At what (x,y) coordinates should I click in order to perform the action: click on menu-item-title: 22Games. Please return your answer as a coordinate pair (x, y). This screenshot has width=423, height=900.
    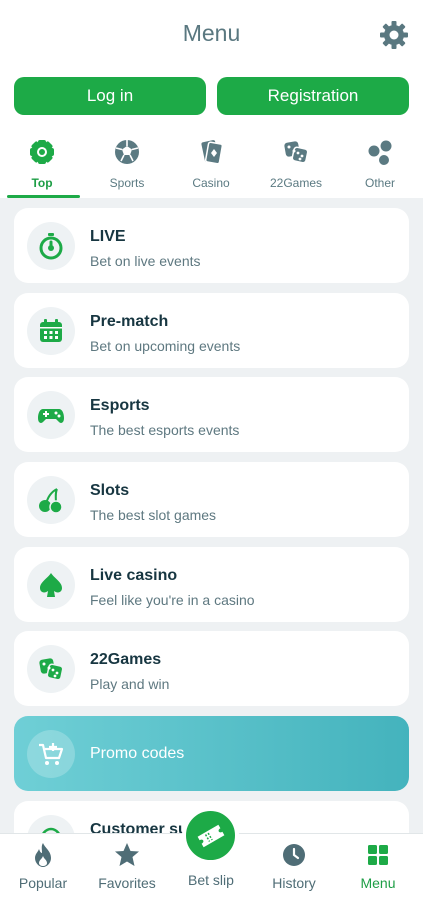
    Looking at the image, I should click on (126, 659).